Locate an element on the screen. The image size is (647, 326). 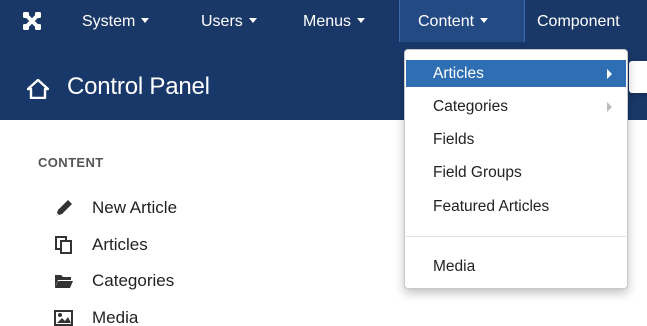
articles-submenu is located at coordinates (638, 77).